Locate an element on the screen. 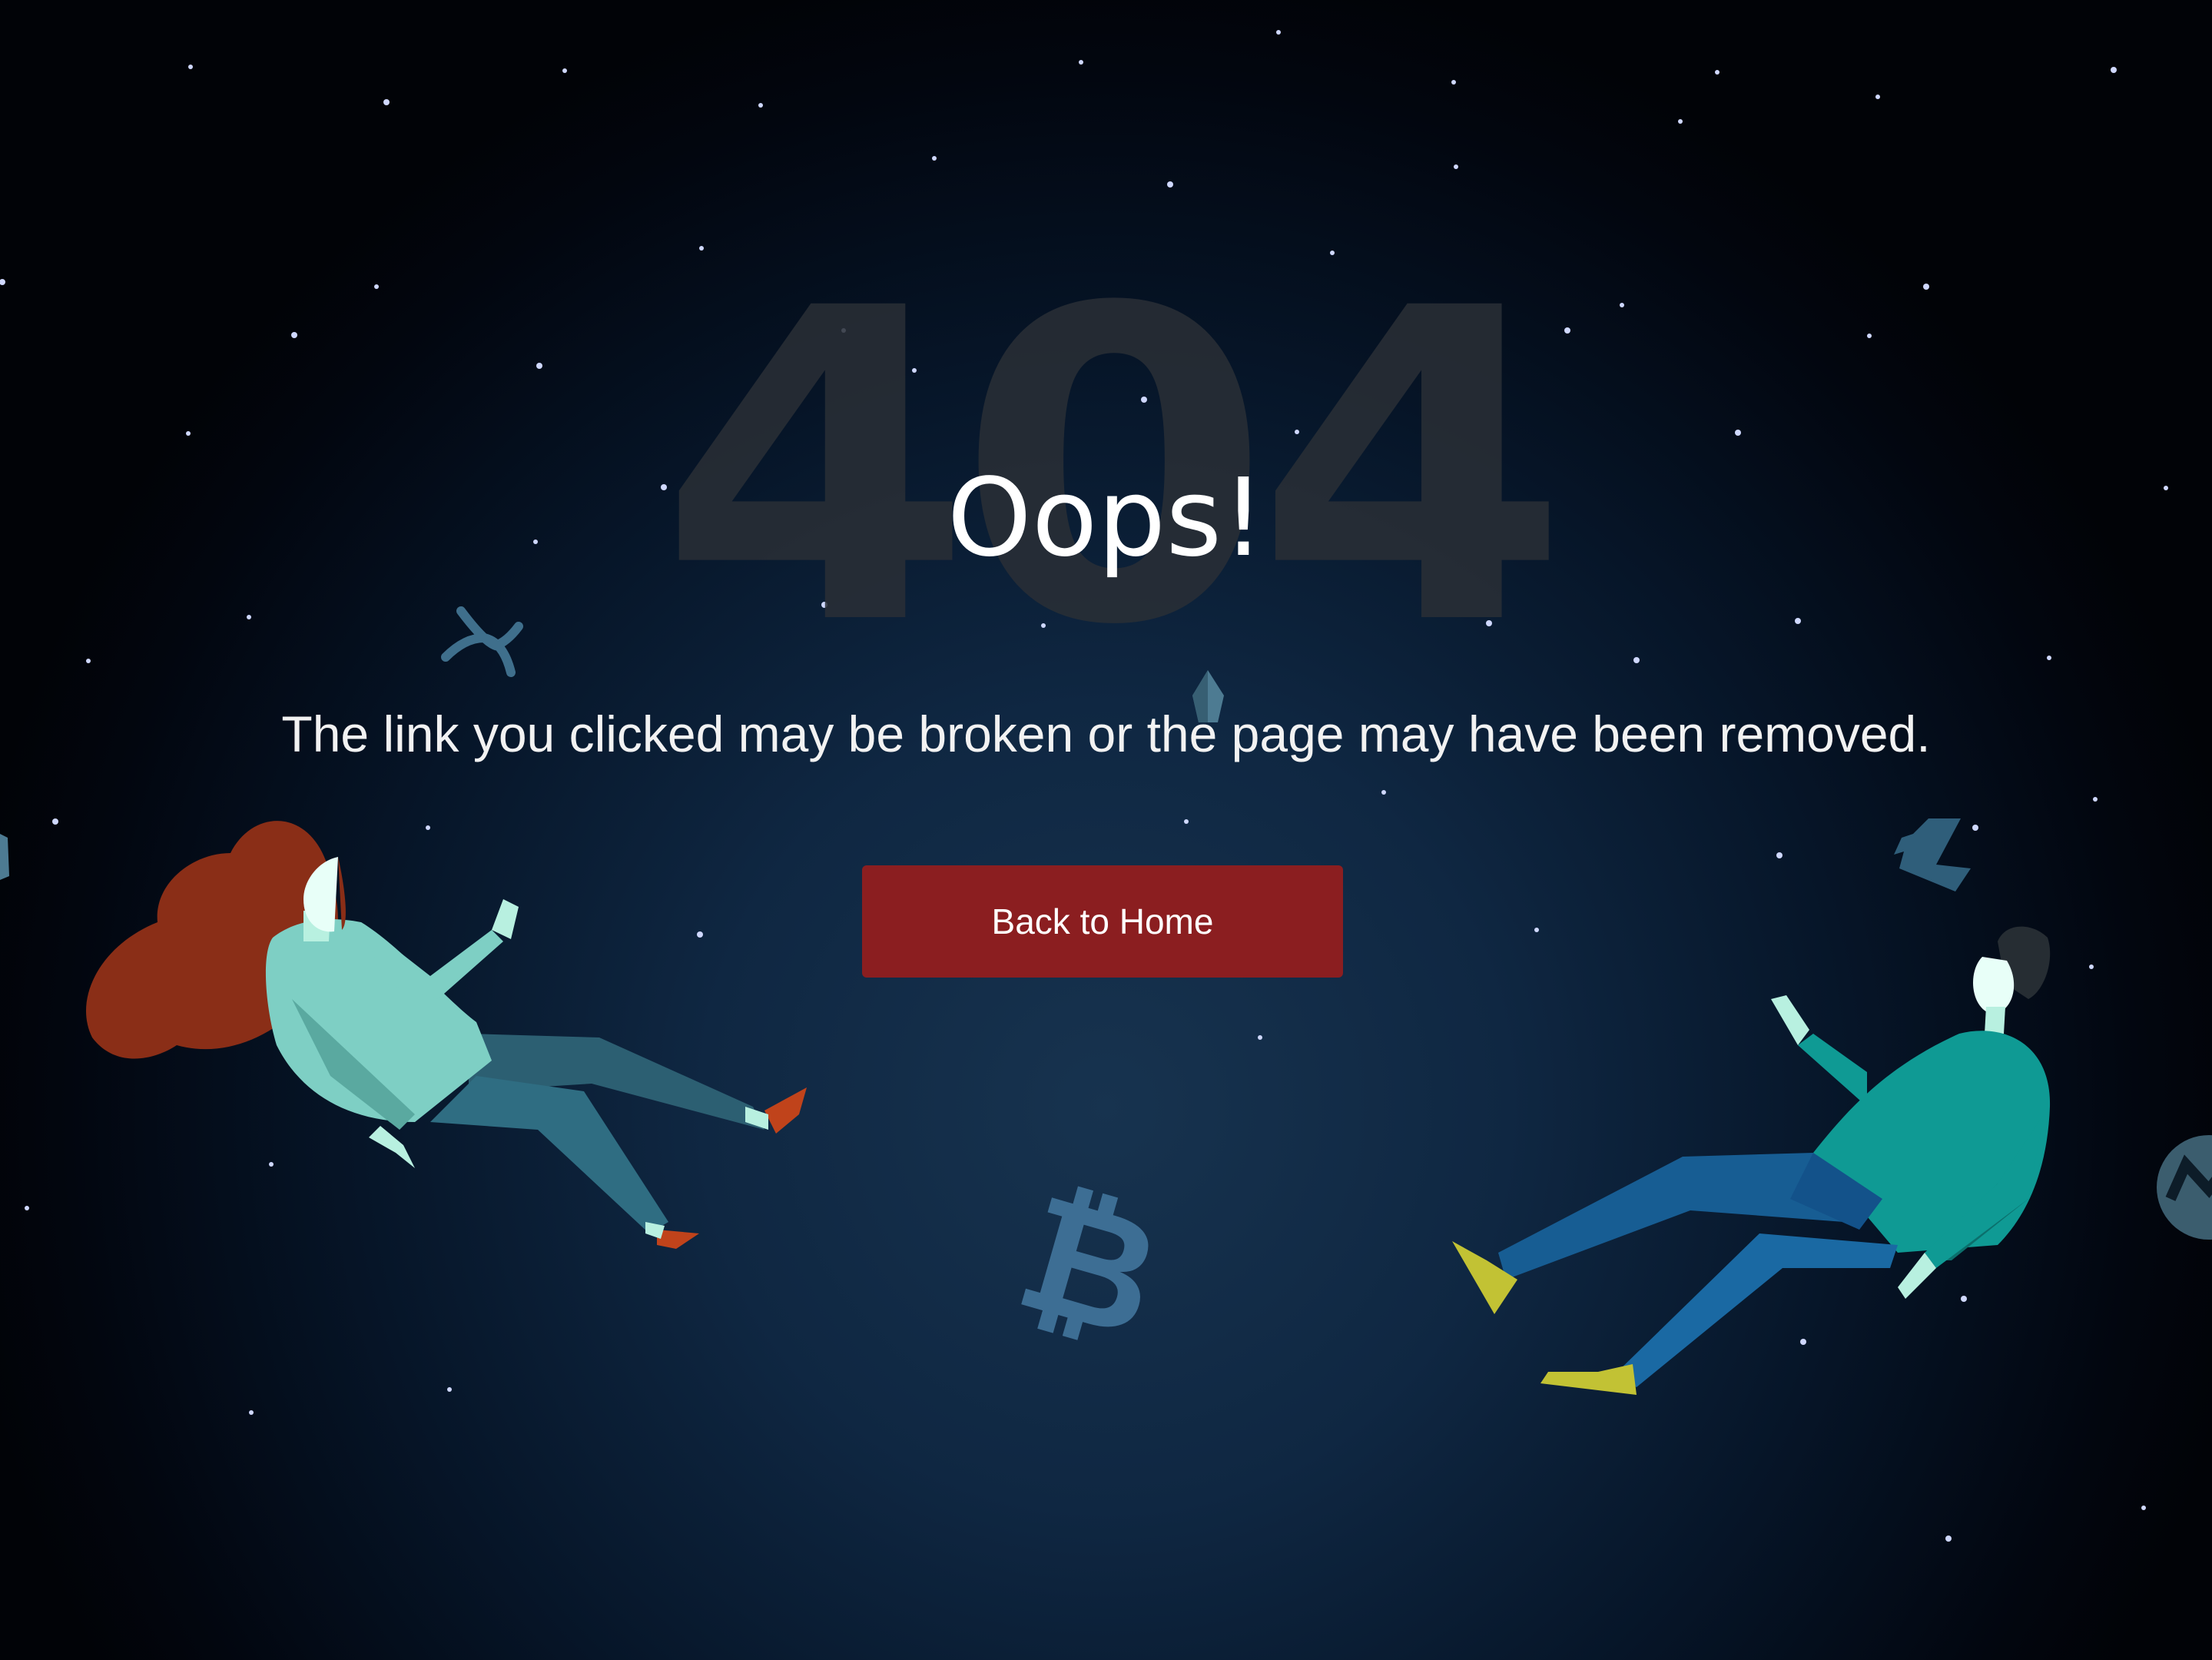 Image resolution: width=2212 pixels, height=1660 pixels. page-title: Oops! is located at coordinates (1106, 518).